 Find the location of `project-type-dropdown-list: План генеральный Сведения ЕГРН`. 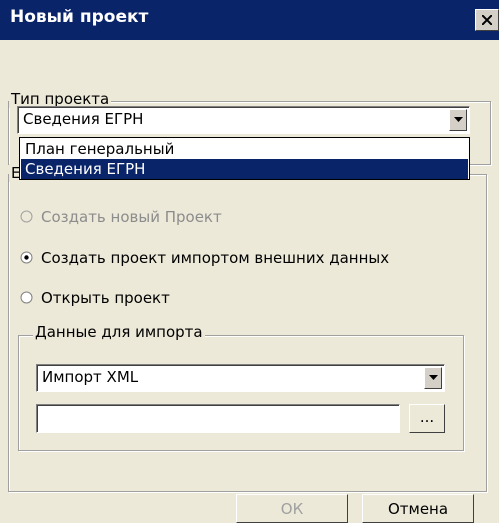

project-type-dropdown-list: План генеральный Сведения ЕГРН is located at coordinates (244, 158).